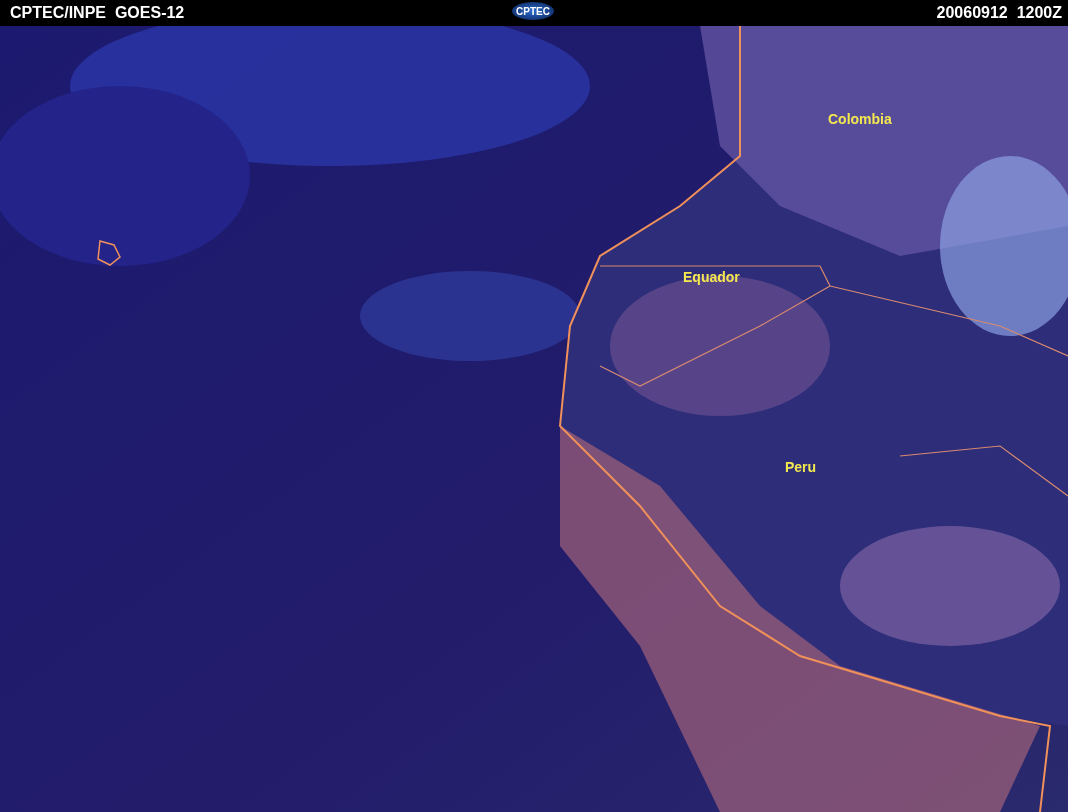 Image resolution: width=1068 pixels, height=812 pixels. I want to click on country-label: Equador, so click(711, 277).